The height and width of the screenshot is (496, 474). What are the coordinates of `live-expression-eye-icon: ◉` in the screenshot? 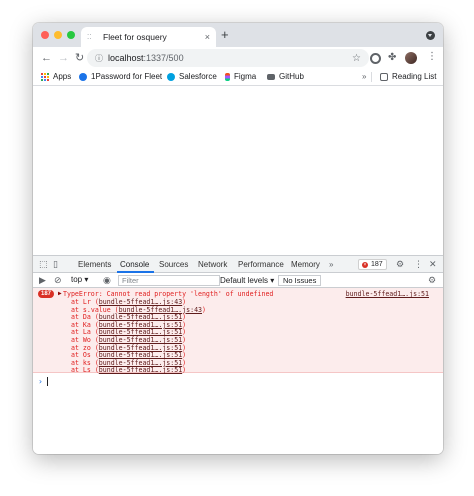 It's located at (107, 280).